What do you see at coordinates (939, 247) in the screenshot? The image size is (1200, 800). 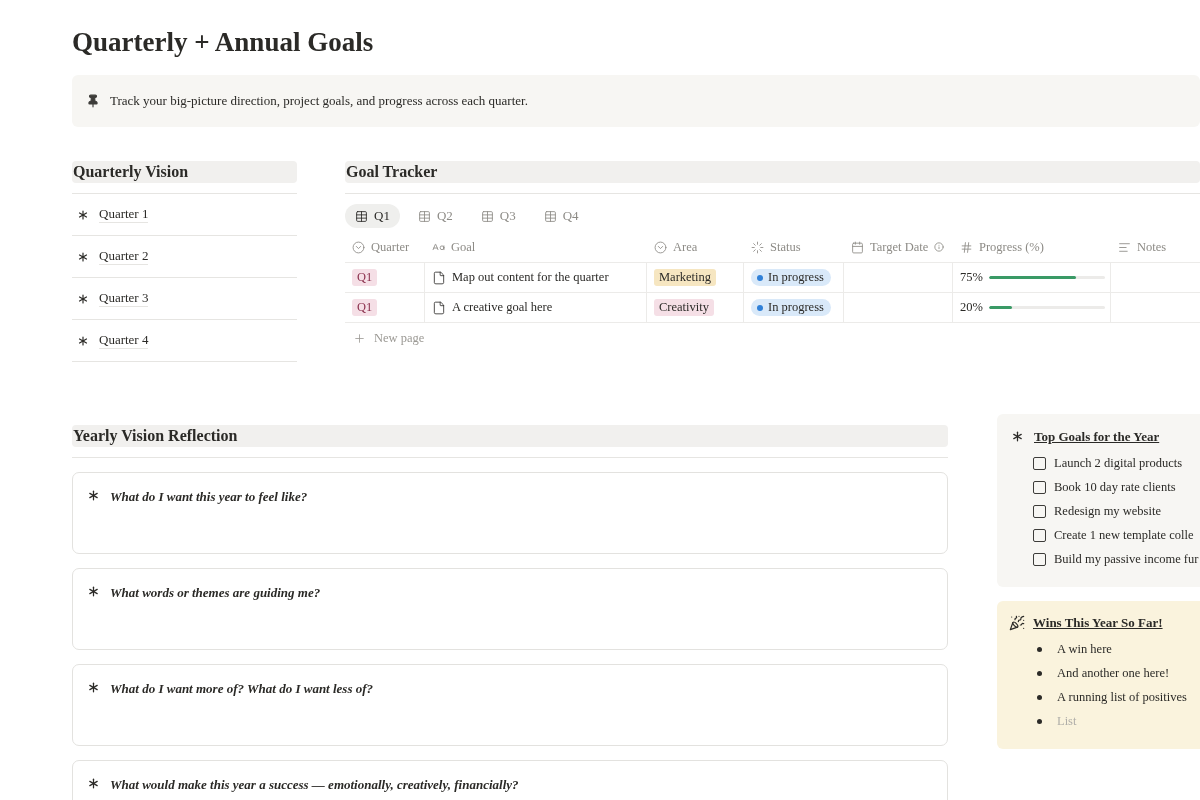 I see `info-icon` at bounding box center [939, 247].